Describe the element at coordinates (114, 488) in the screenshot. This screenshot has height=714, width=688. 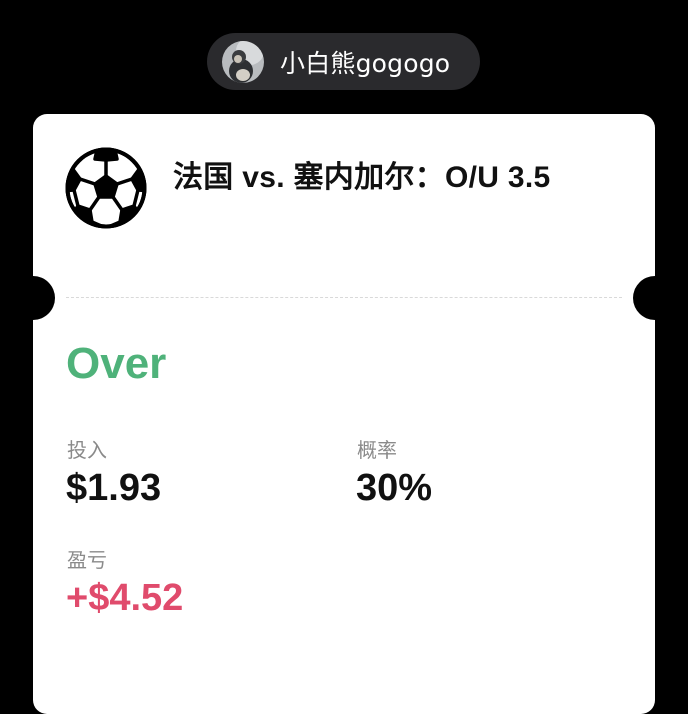
I see `stake-value: $1.93` at that location.